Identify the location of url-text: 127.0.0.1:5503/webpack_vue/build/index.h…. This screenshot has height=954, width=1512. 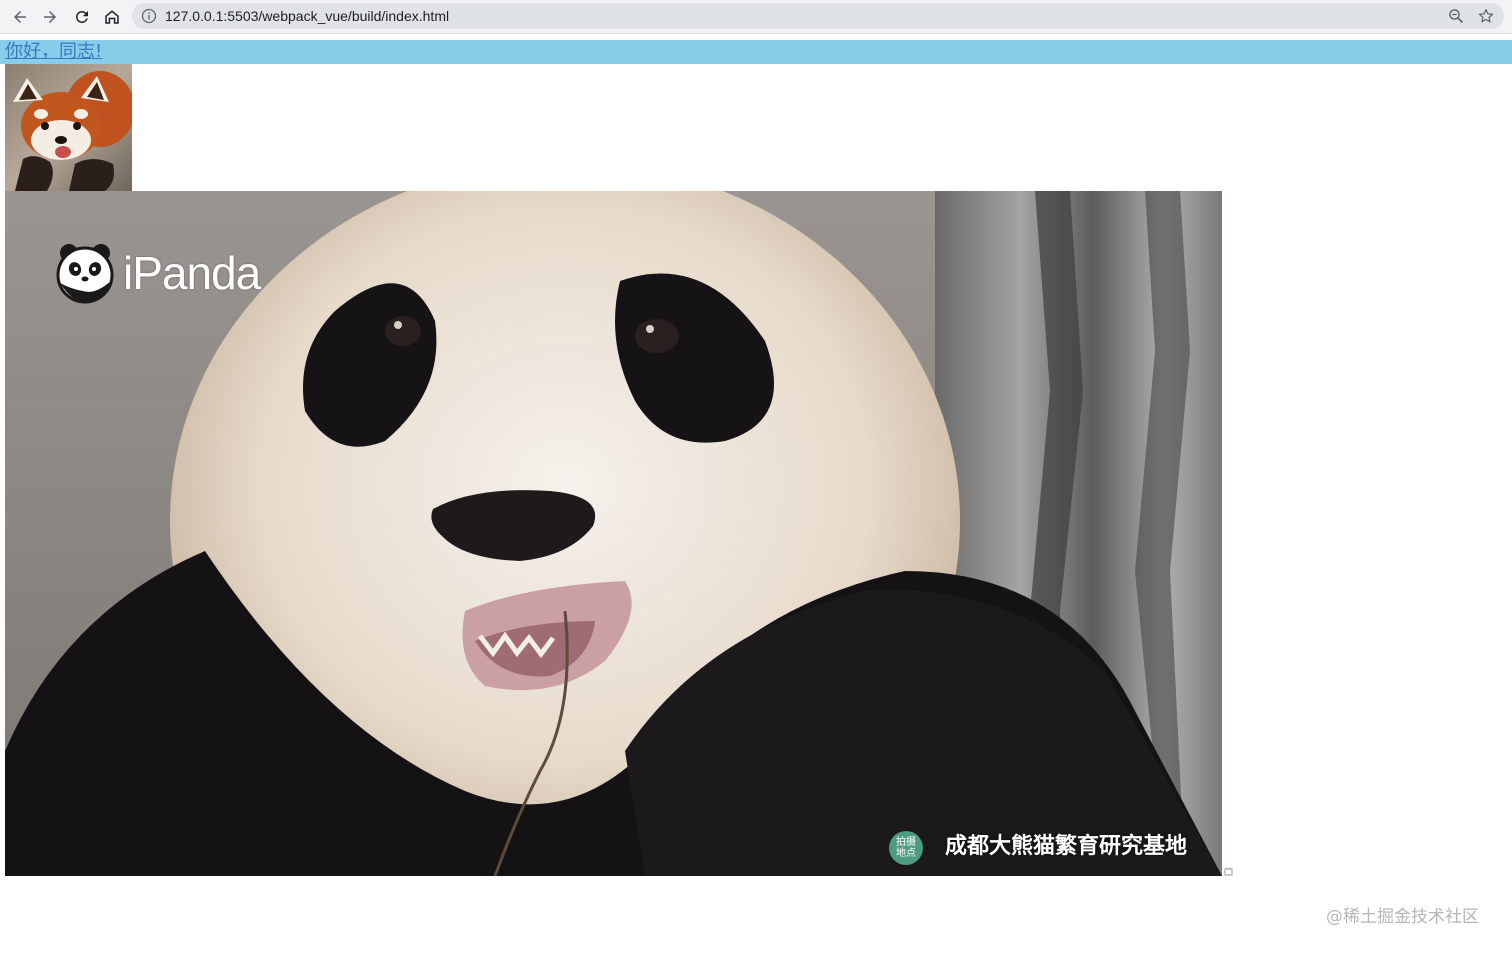
(307, 16).